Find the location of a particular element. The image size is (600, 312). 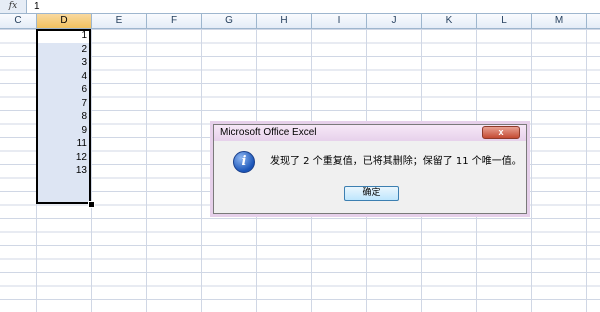

cell-d-value: 4 is located at coordinates (63, 76).